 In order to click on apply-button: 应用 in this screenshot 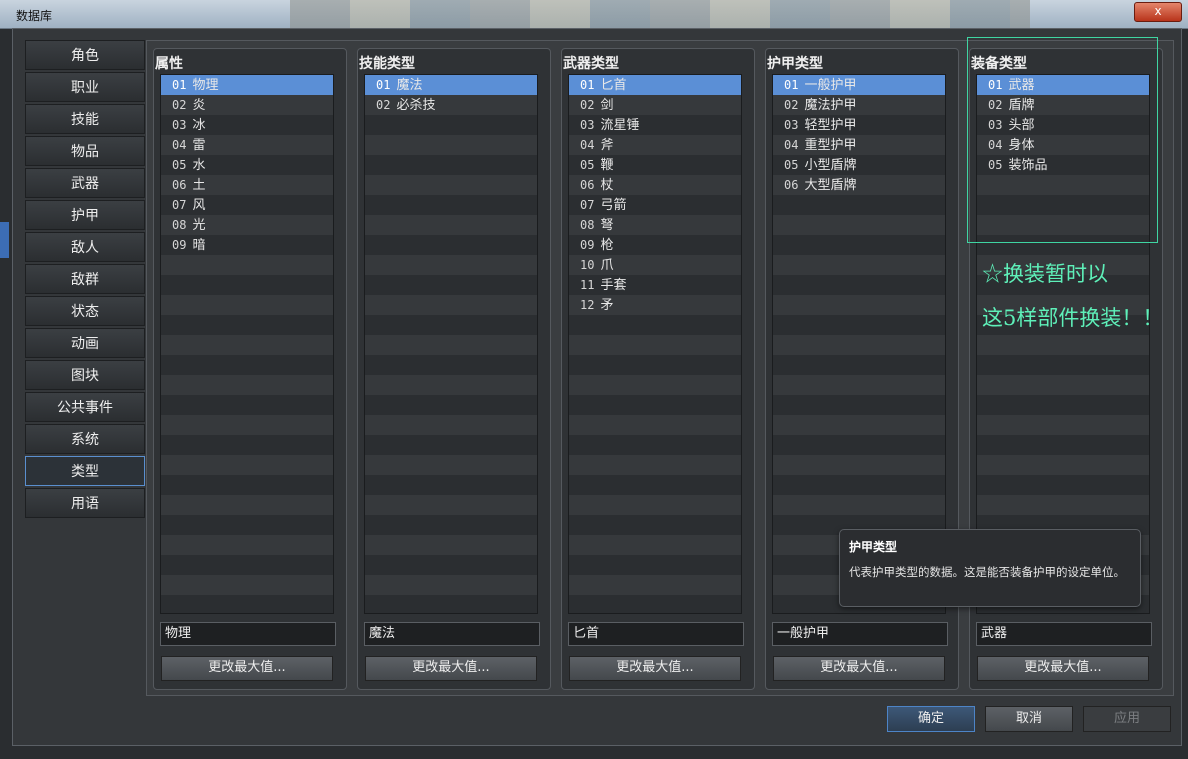, I will do `click(1127, 719)`.